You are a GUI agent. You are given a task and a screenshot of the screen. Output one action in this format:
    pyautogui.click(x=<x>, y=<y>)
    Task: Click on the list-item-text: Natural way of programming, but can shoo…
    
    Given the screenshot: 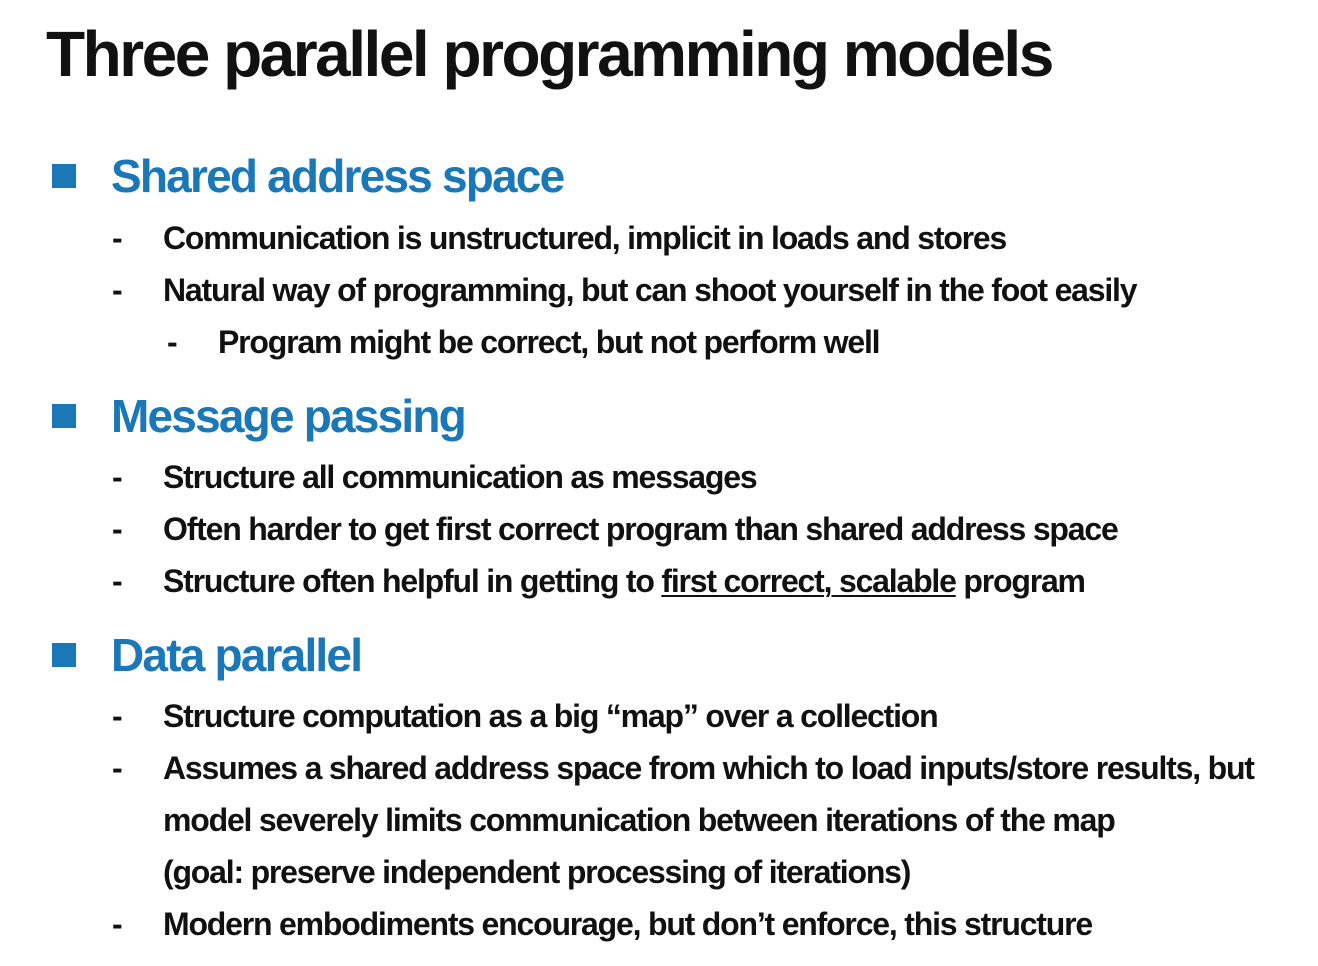 What is the action you would take?
    pyautogui.click(x=650, y=290)
    